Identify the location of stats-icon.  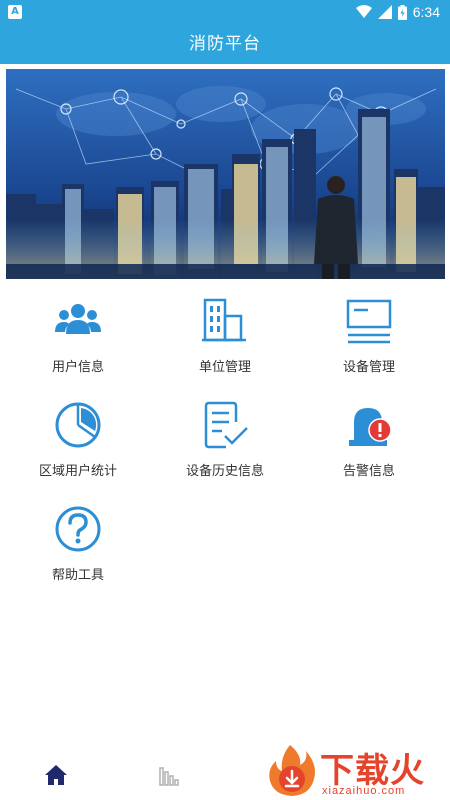
(169, 776).